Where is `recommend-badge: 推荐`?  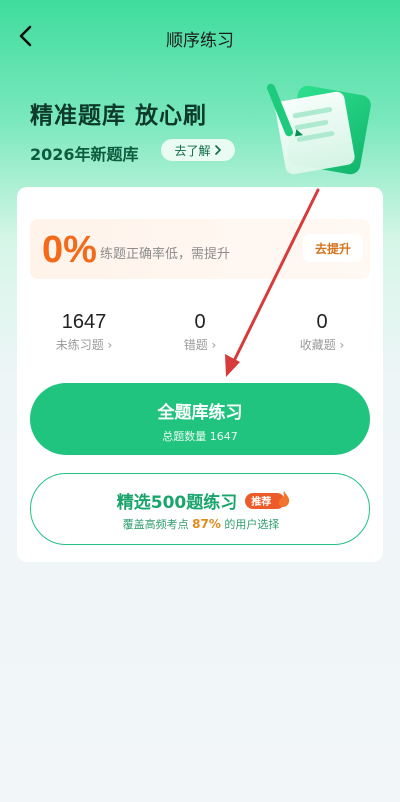
recommend-badge: 推荐 is located at coordinates (267, 499).